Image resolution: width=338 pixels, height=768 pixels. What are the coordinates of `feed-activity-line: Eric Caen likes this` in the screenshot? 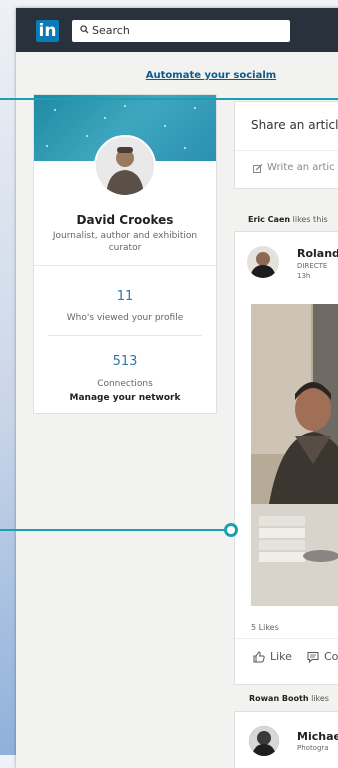 It's located at (288, 219).